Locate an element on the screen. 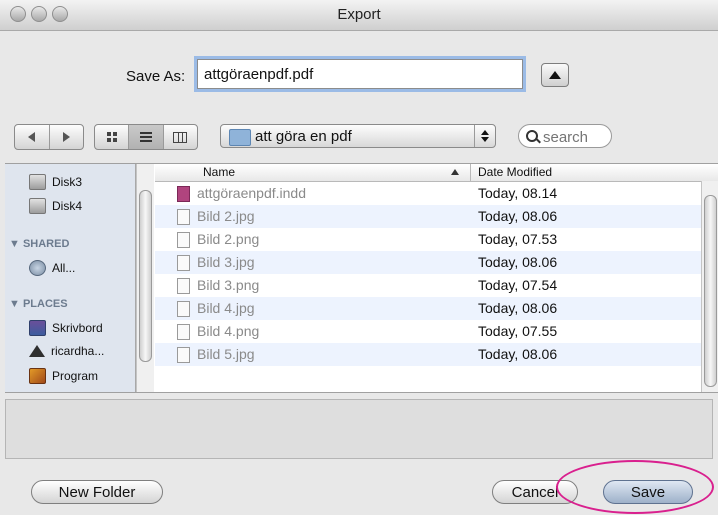 This screenshot has width=718, height=515. file-name: Bild 2.png is located at coordinates (228, 239).